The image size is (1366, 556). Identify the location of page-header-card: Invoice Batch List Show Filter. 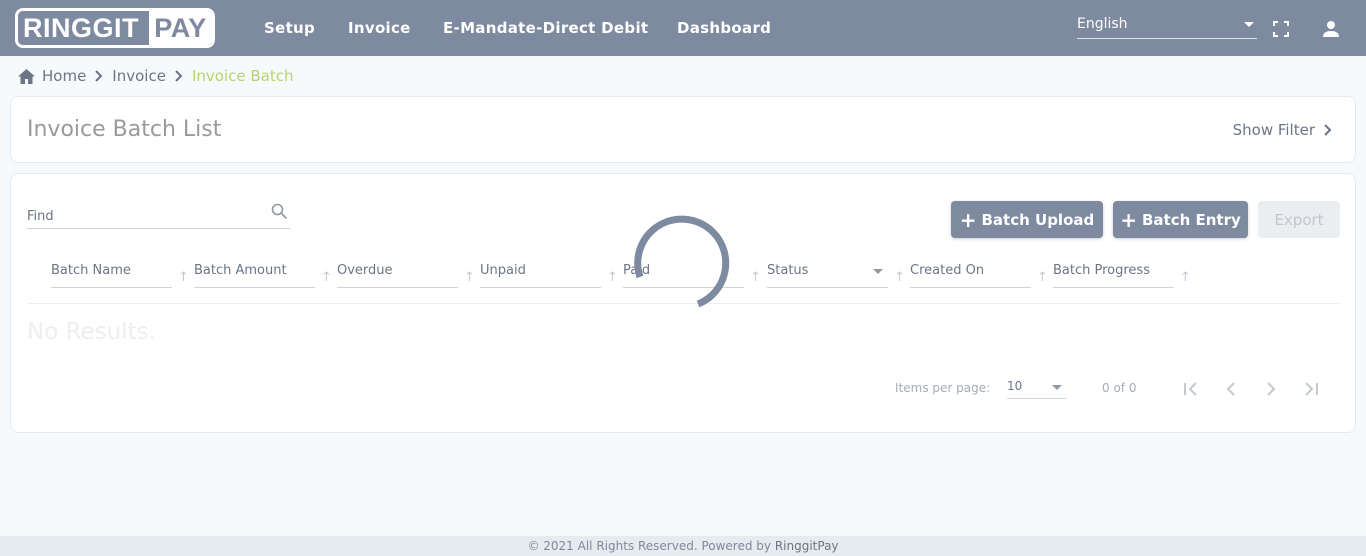
(683, 129).